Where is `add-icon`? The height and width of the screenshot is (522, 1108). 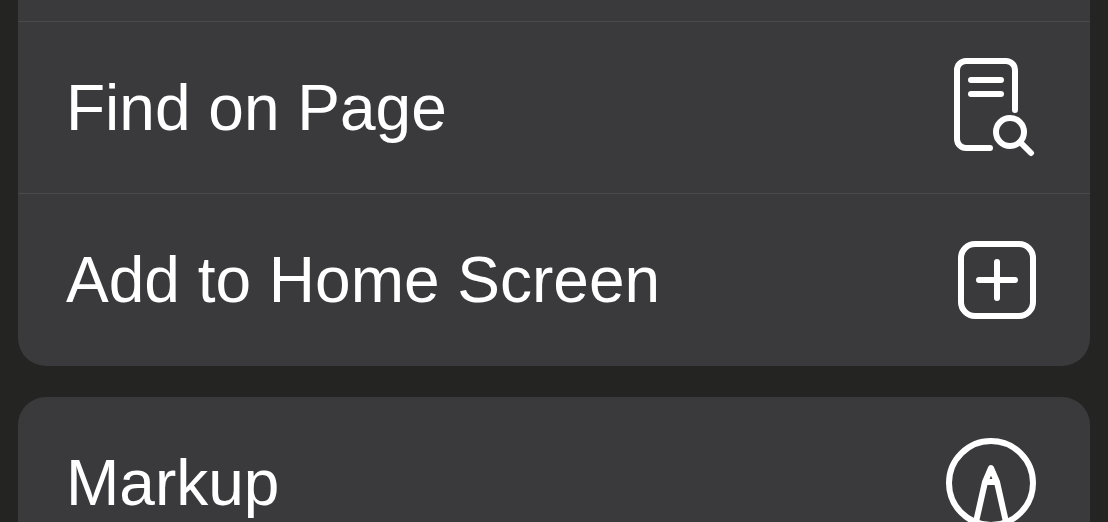
add-icon is located at coordinates (997, 280).